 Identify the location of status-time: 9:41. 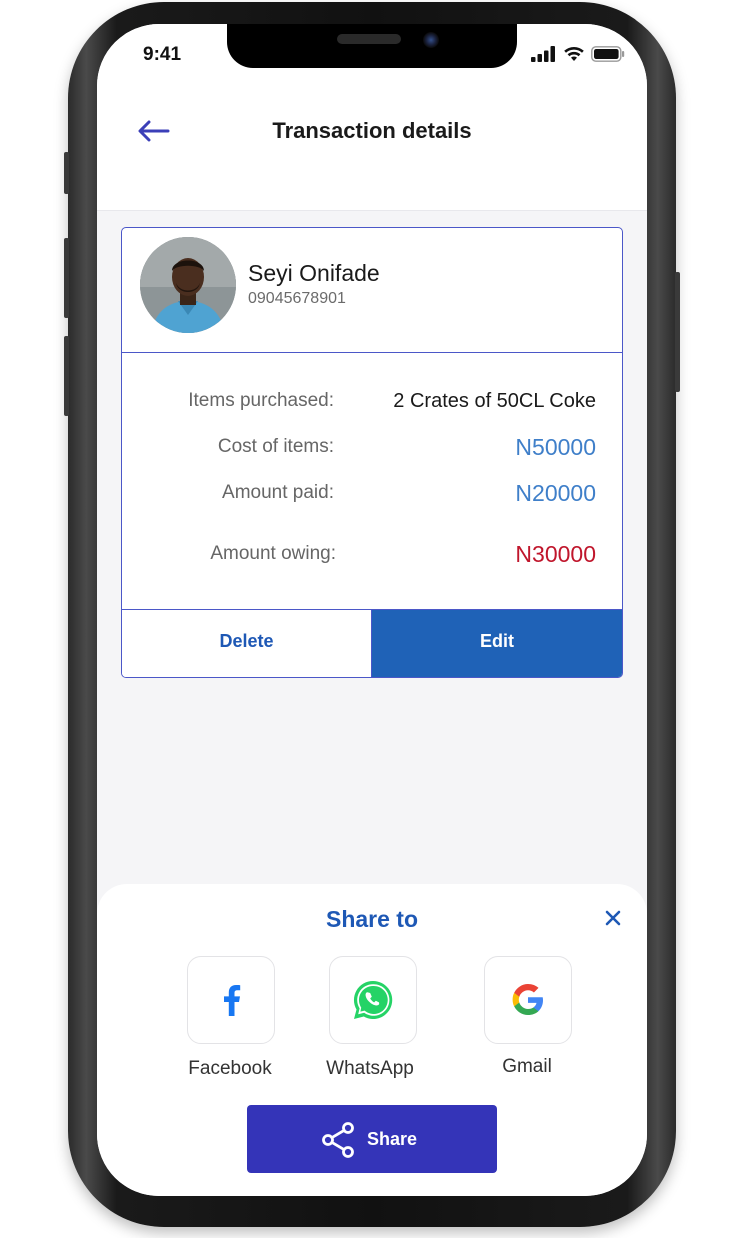
(162, 54).